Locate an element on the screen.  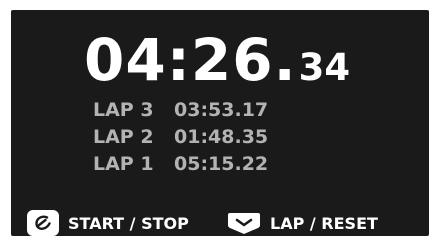
lap-time: 03:53.17 is located at coordinates (221, 110).